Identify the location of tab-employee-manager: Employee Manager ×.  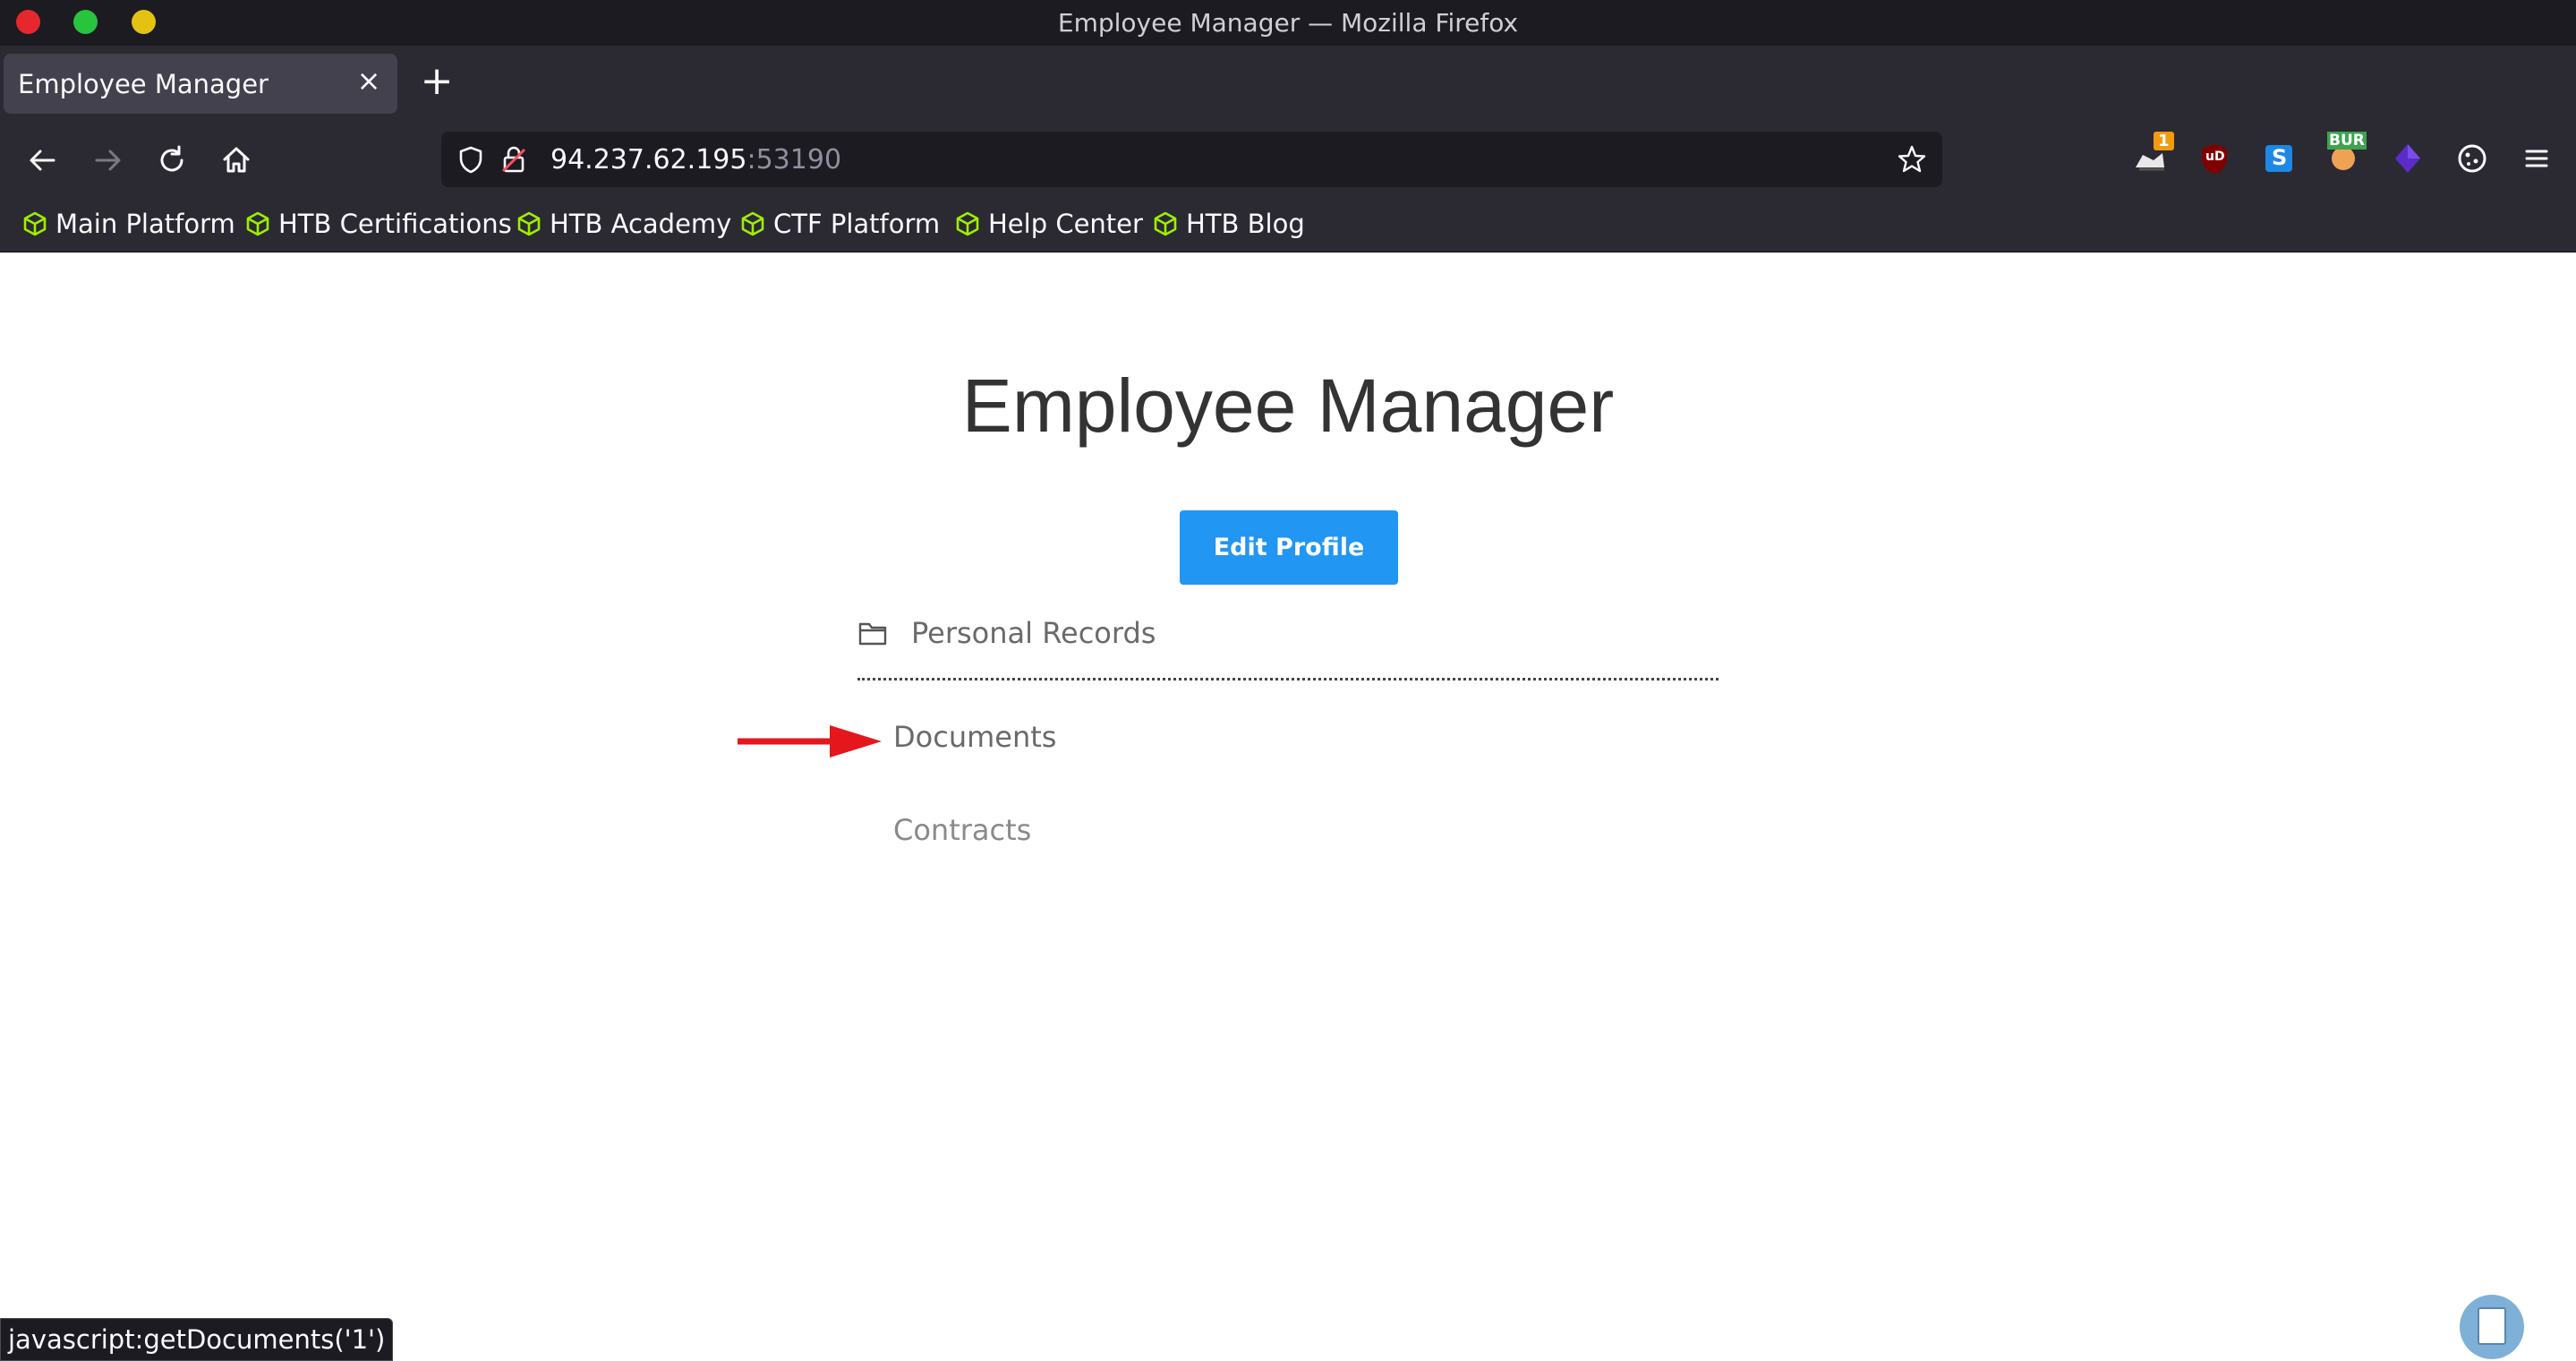
(200, 84).